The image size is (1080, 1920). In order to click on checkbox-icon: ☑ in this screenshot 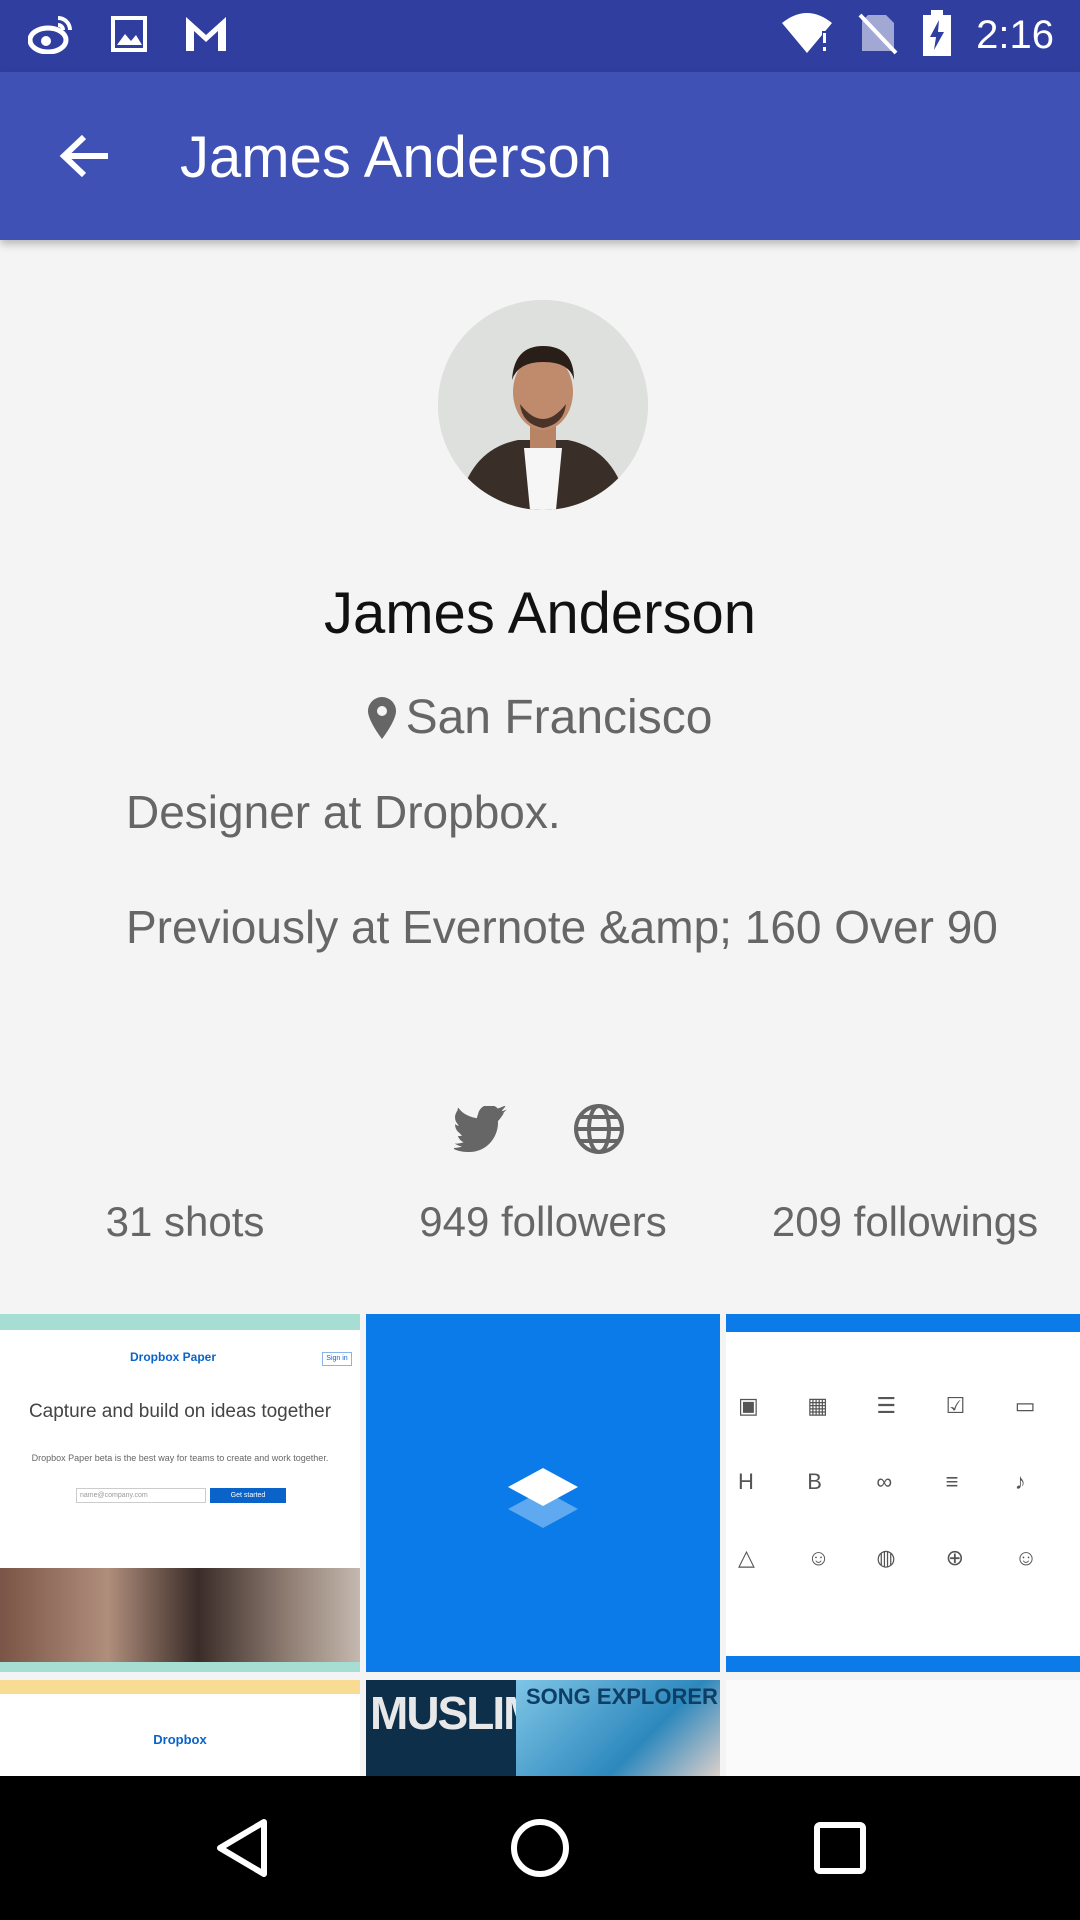, I will do `click(955, 1405)`.